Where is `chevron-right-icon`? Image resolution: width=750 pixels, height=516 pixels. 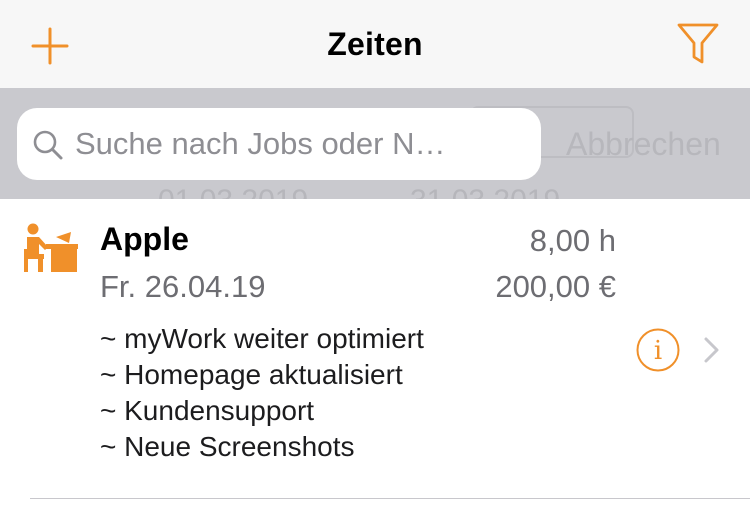 chevron-right-icon is located at coordinates (711, 350).